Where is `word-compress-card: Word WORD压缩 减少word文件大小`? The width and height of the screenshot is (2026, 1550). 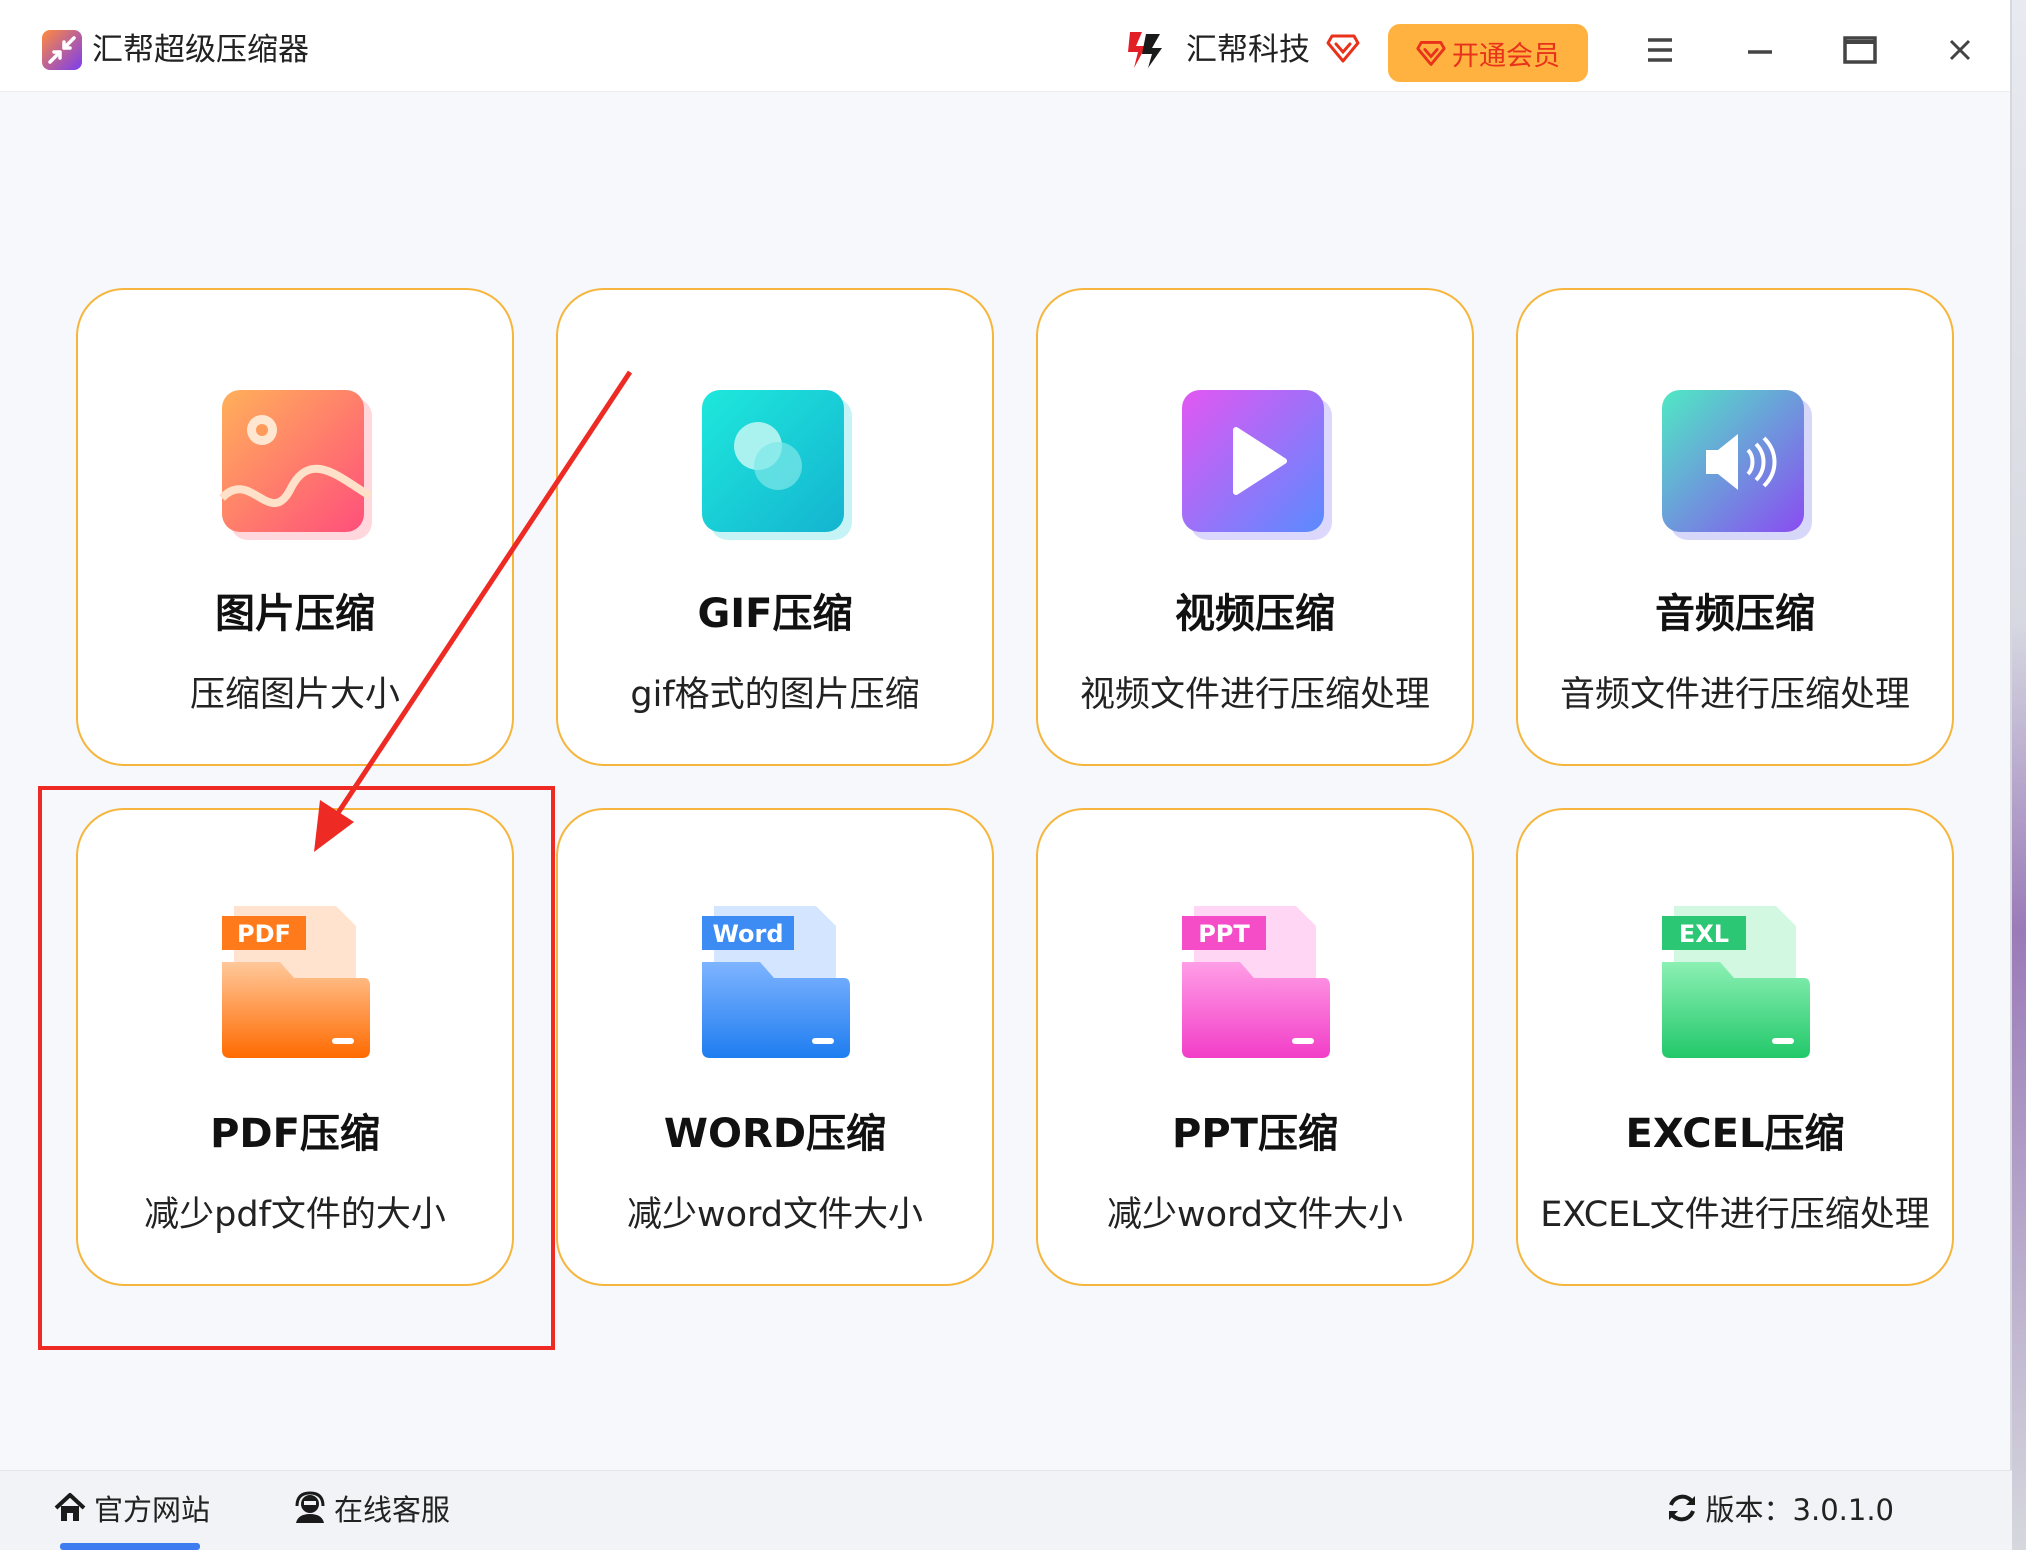
word-compress-card: Word WORD压缩 减少word文件大小 is located at coordinates (775, 1047).